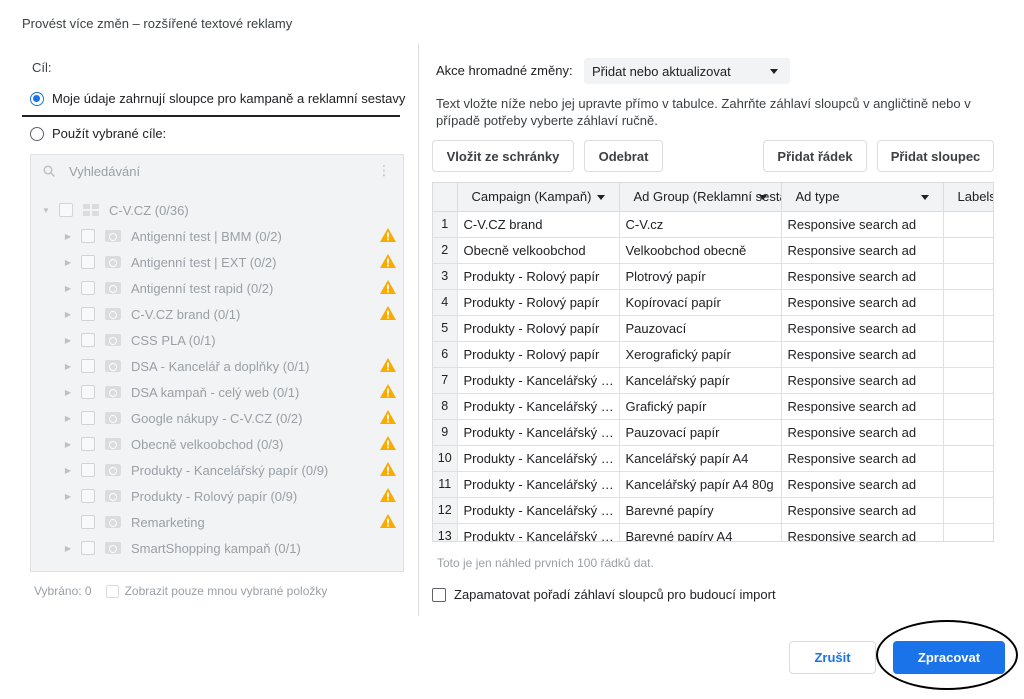 This screenshot has height=699, width=1024. Describe the element at coordinates (968, 197) in the screenshot. I see `column-header-labels: Labels` at that location.